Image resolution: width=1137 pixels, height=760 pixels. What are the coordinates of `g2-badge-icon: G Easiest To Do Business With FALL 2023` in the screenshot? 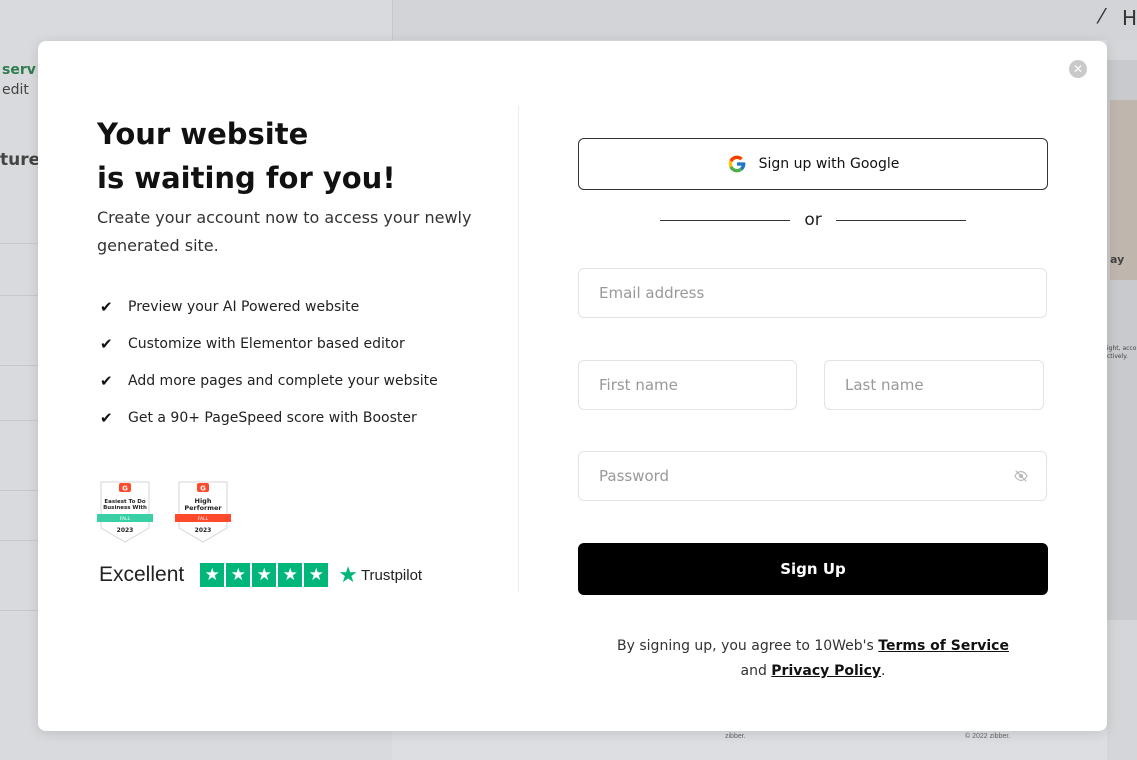 It's located at (125, 512).